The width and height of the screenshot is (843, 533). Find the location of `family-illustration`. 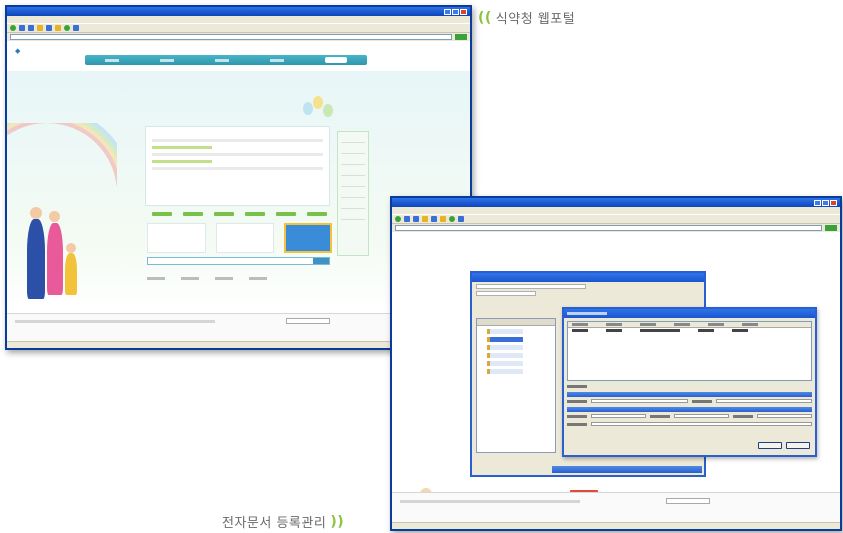

family-illustration is located at coordinates (57, 253).